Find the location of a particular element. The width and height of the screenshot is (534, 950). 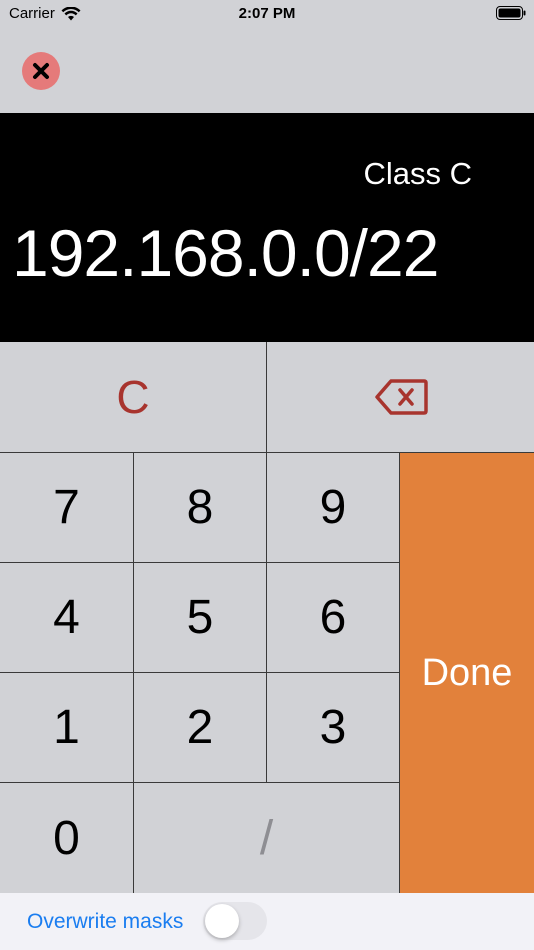

backspace-icon is located at coordinates (401, 397).